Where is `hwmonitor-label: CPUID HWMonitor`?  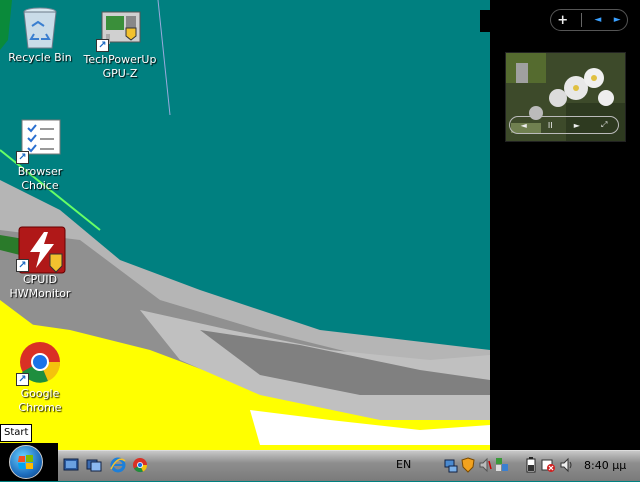
hwmonitor-label: CPUID HWMonitor is located at coordinates (40, 286).